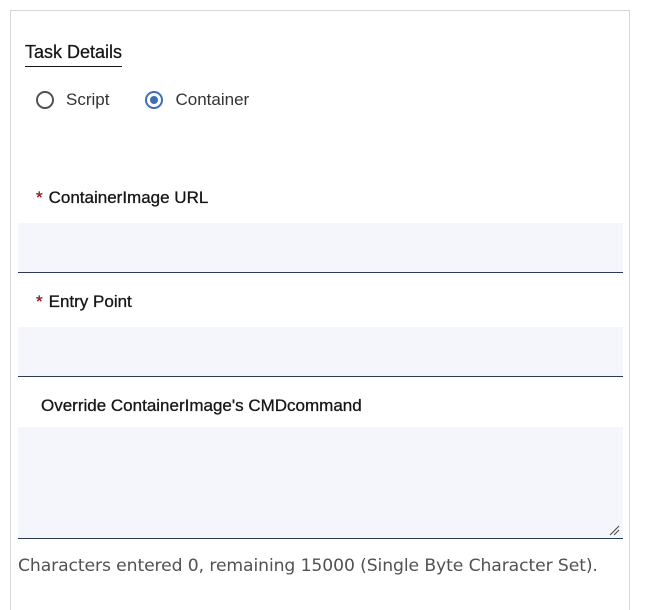  I want to click on entry-point-label: * Entry Point, so click(84, 302).